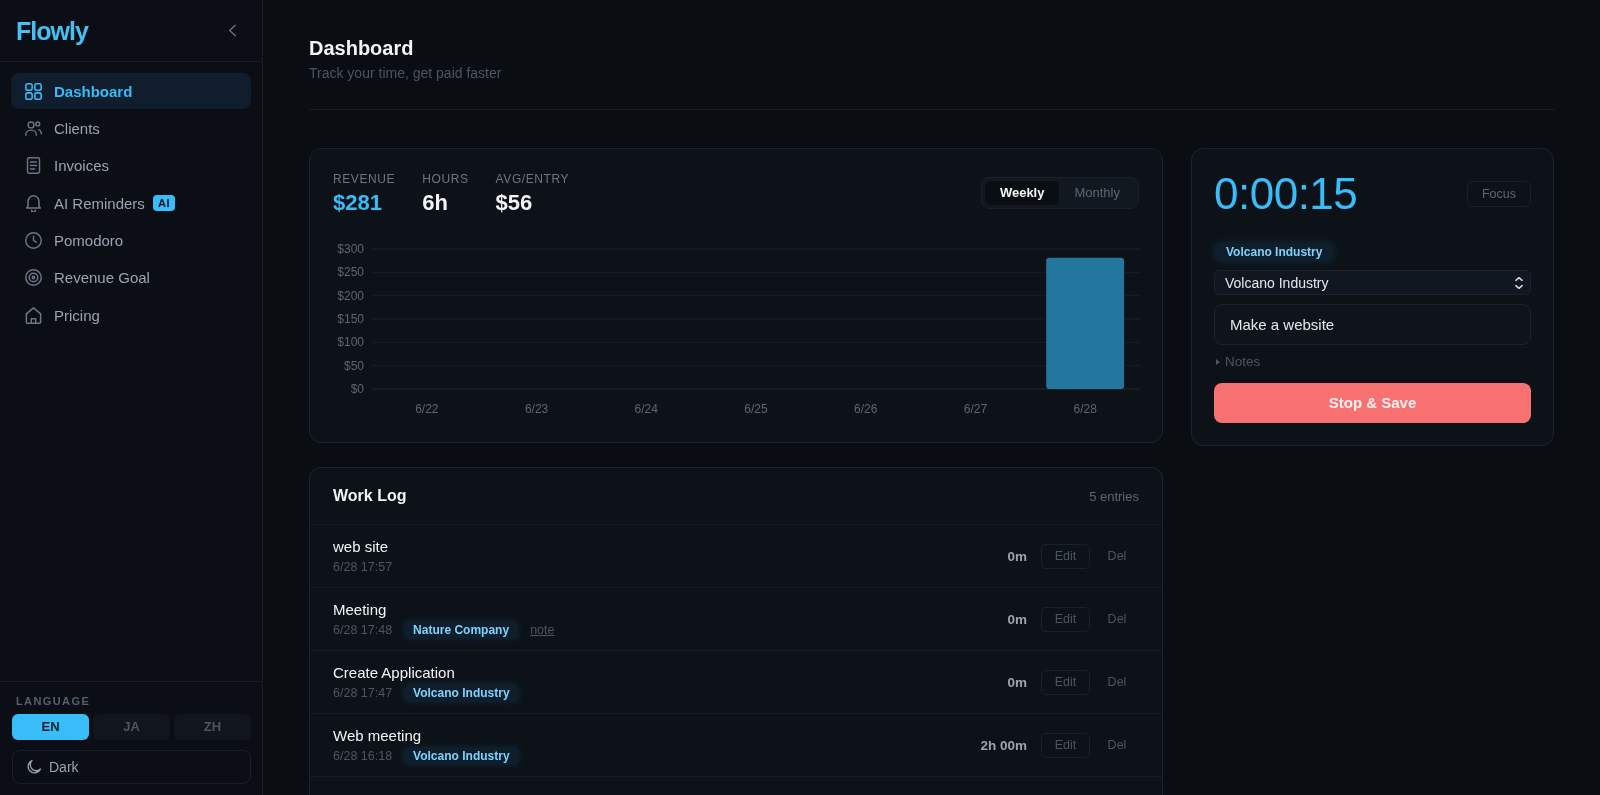 The width and height of the screenshot is (1600, 795). Describe the element at coordinates (52, 30) in the screenshot. I see `logo: Flowly` at that location.